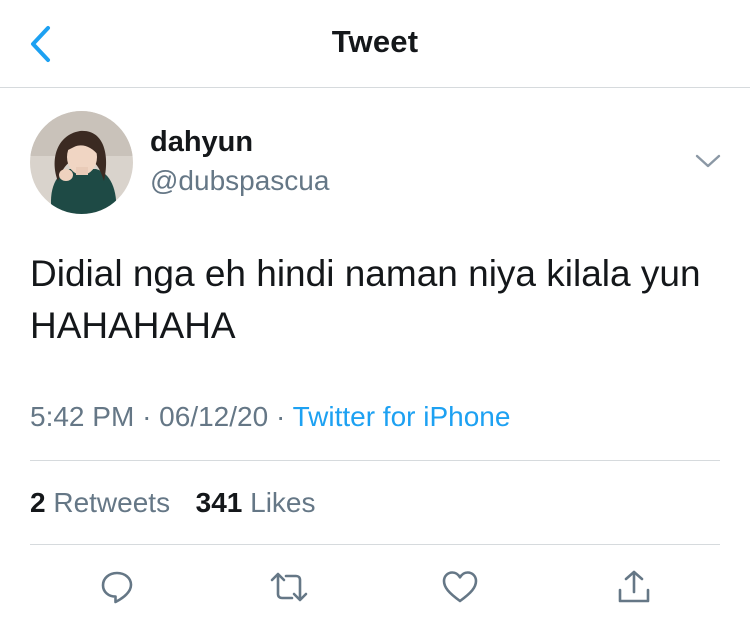  I want to click on retweets-label: Retweets, so click(112, 502).